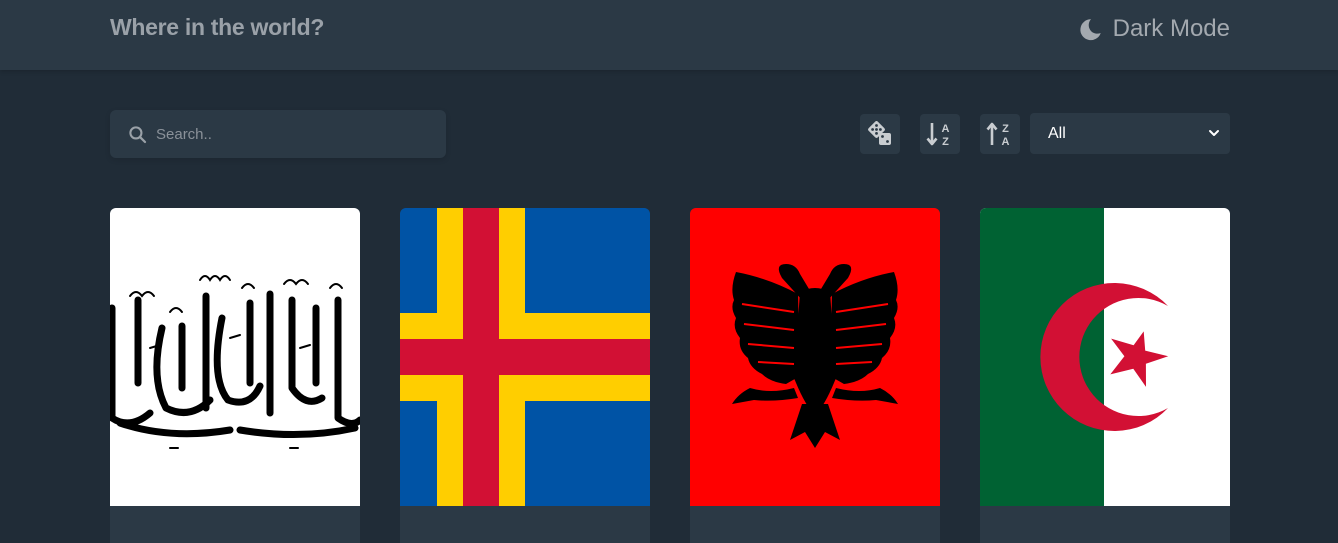 The image size is (1338, 543). I want to click on sort-za-button: Z A, so click(1000, 134).